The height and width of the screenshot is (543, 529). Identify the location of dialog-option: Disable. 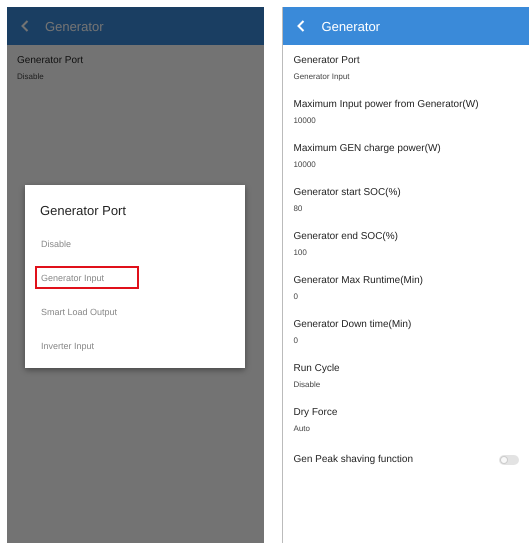
(87, 243).